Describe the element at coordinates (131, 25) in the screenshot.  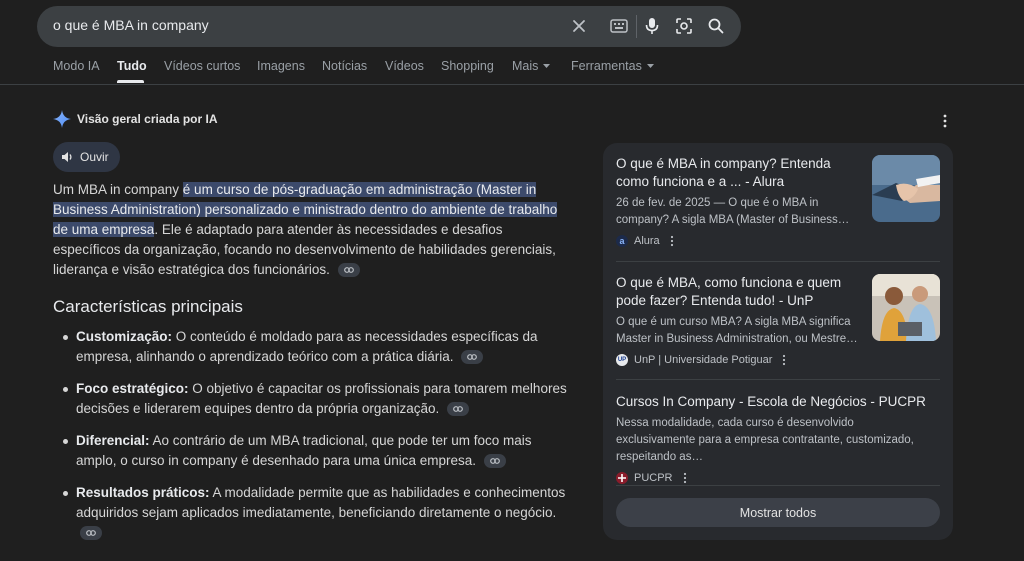
I see `search-input: o que é MBA in company` at that location.